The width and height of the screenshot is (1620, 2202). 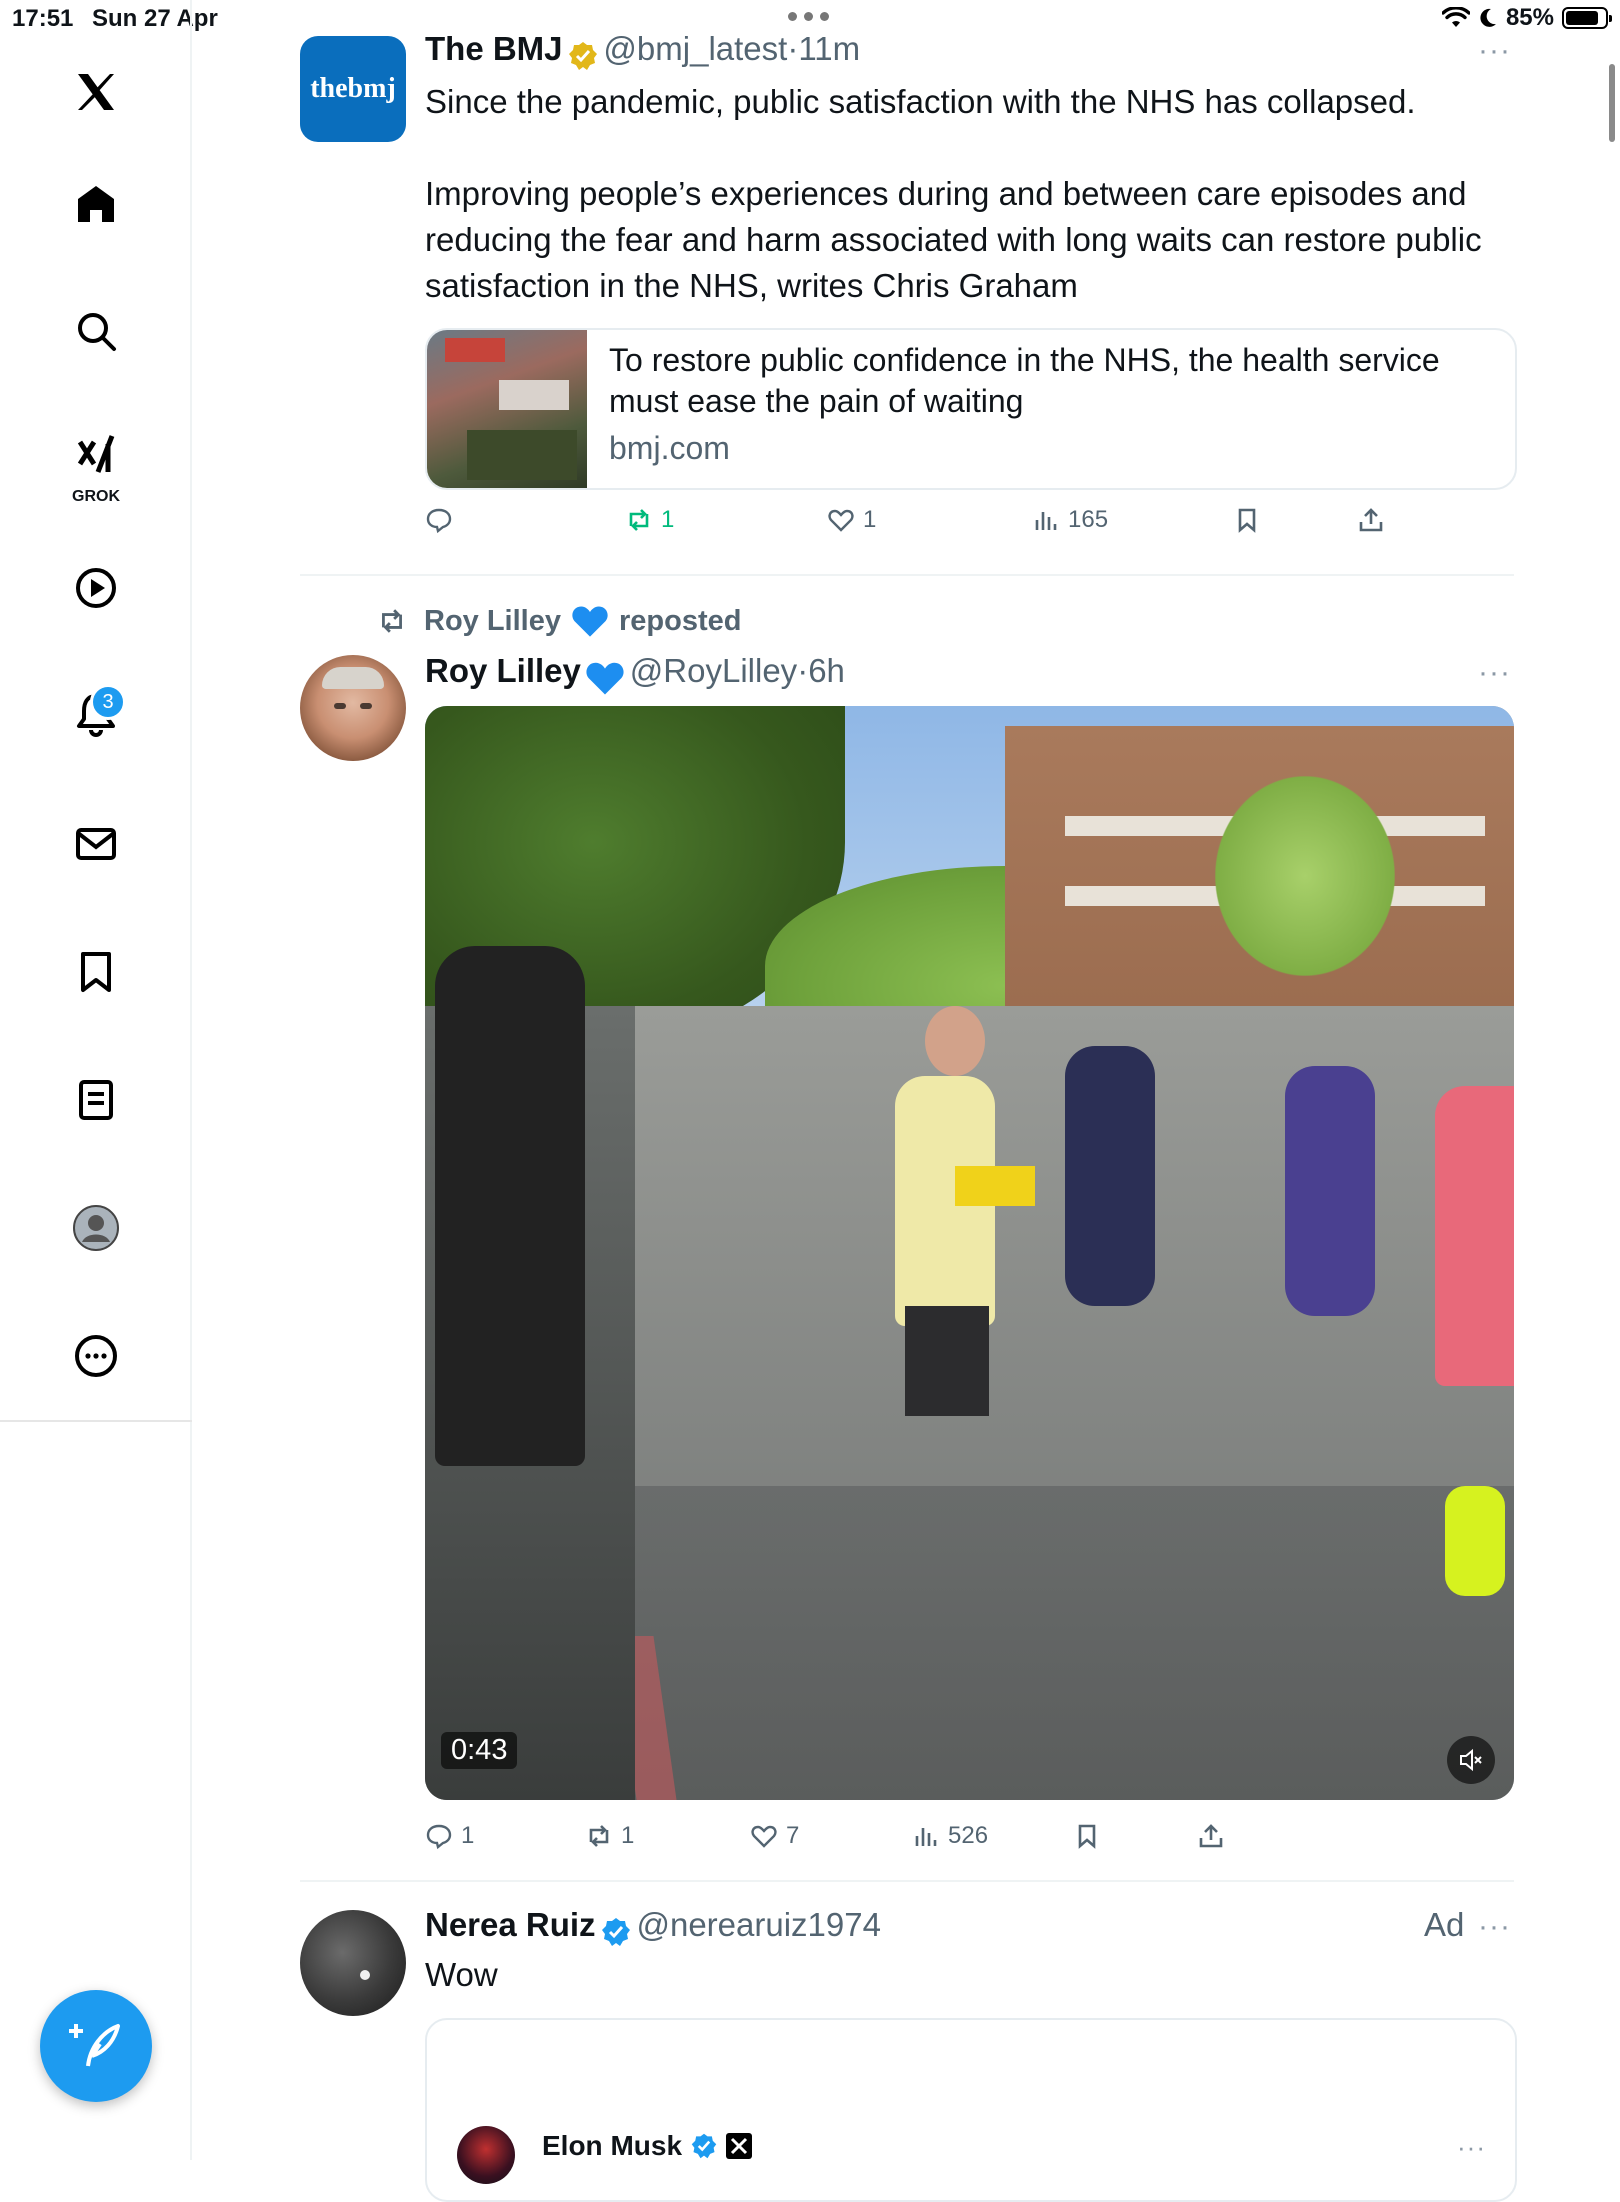 What do you see at coordinates (96, 331) in the screenshot?
I see `search-icon` at bounding box center [96, 331].